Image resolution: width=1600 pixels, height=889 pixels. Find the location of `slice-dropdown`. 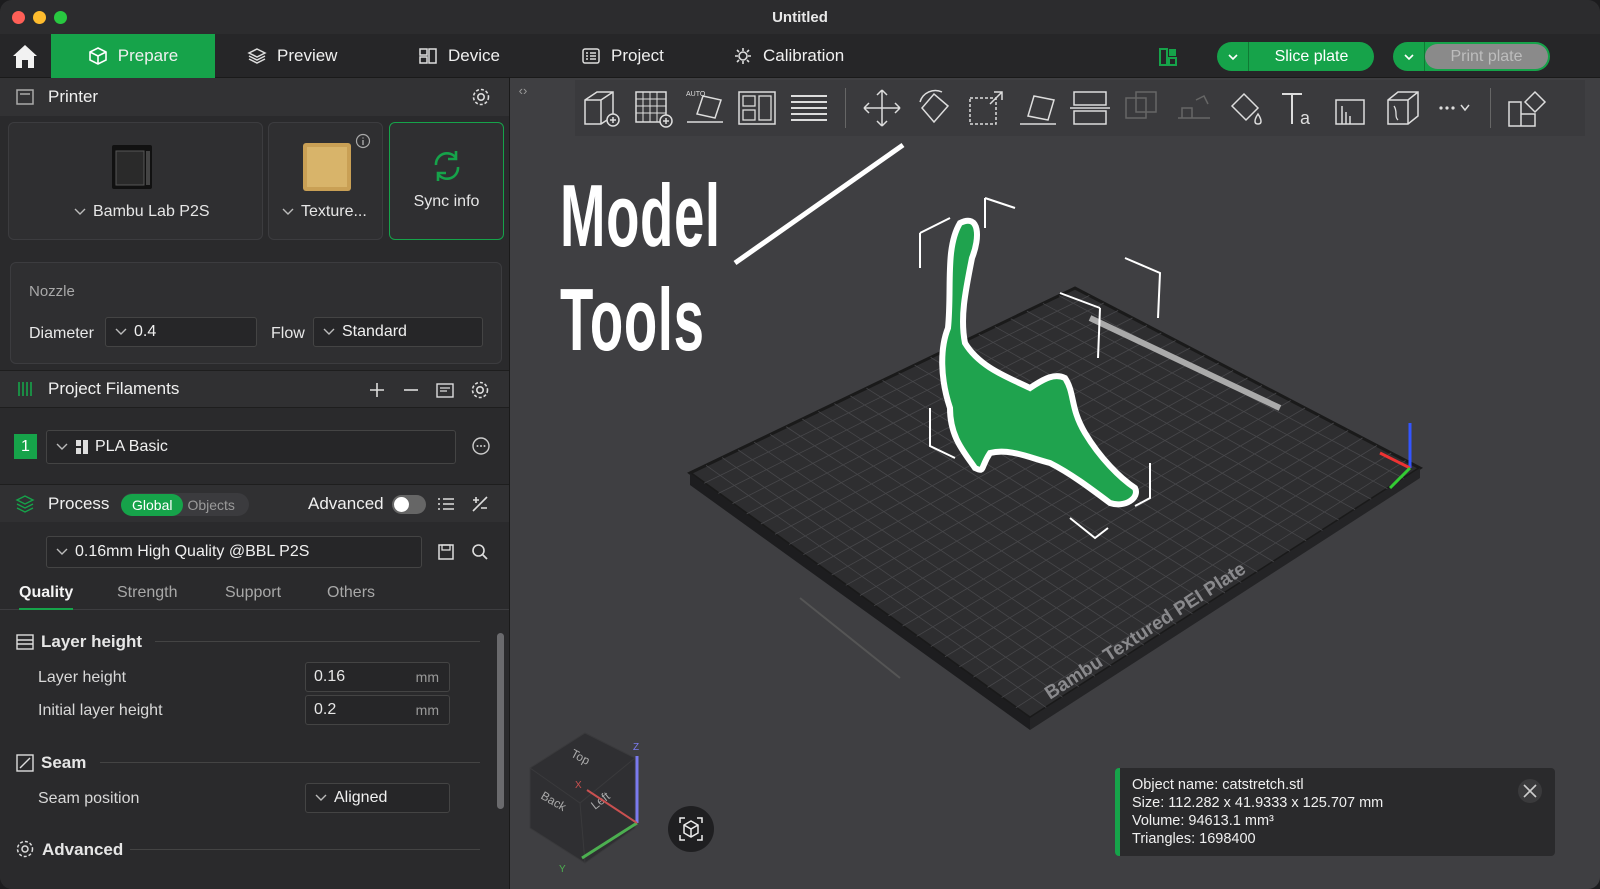

slice-dropdown is located at coordinates (1233, 56).